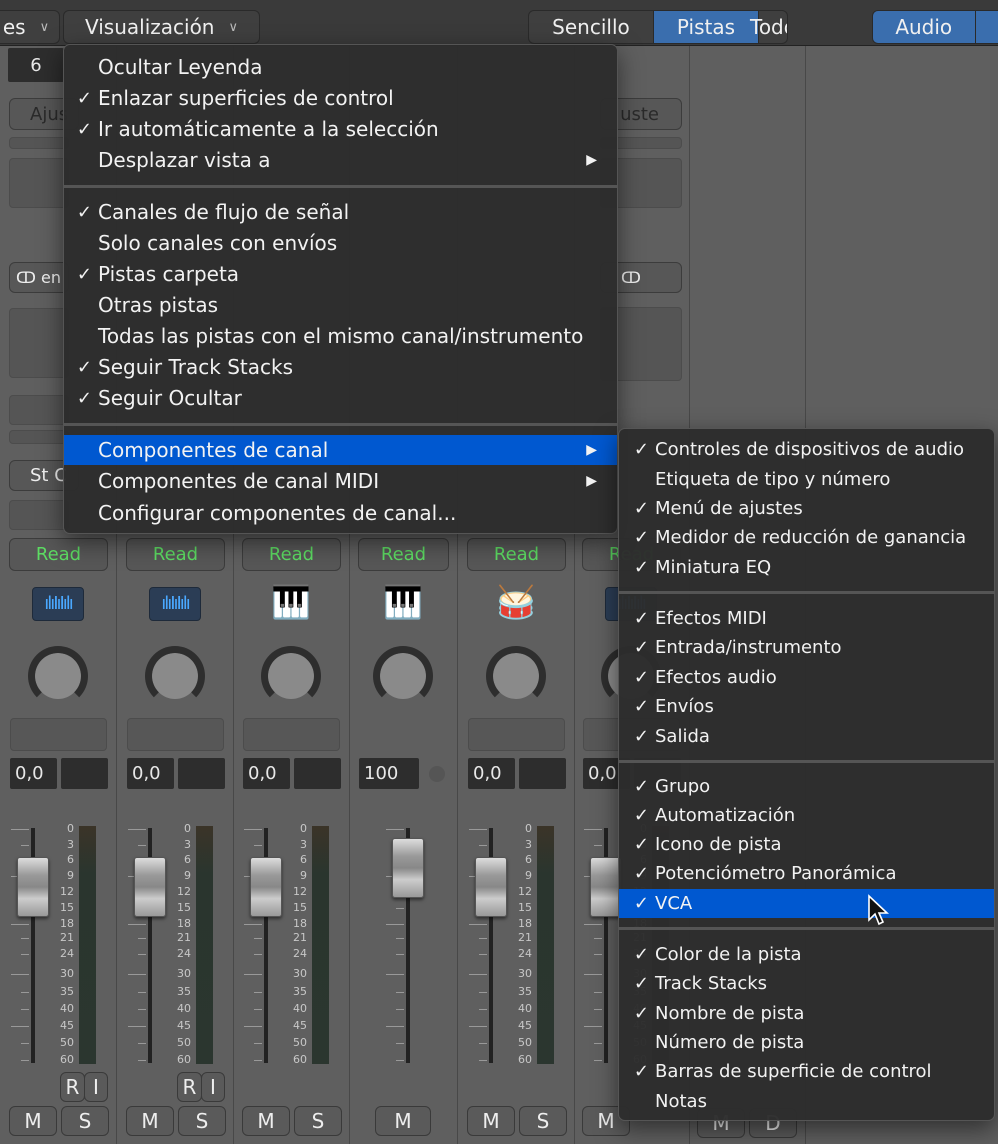 The width and height of the screenshot is (998, 1144). What do you see at coordinates (806, 618) in the screenshot?
I see `menu-item-efectos-midi: ✓ Efectos MIDI` at bounding box center [806, 618].